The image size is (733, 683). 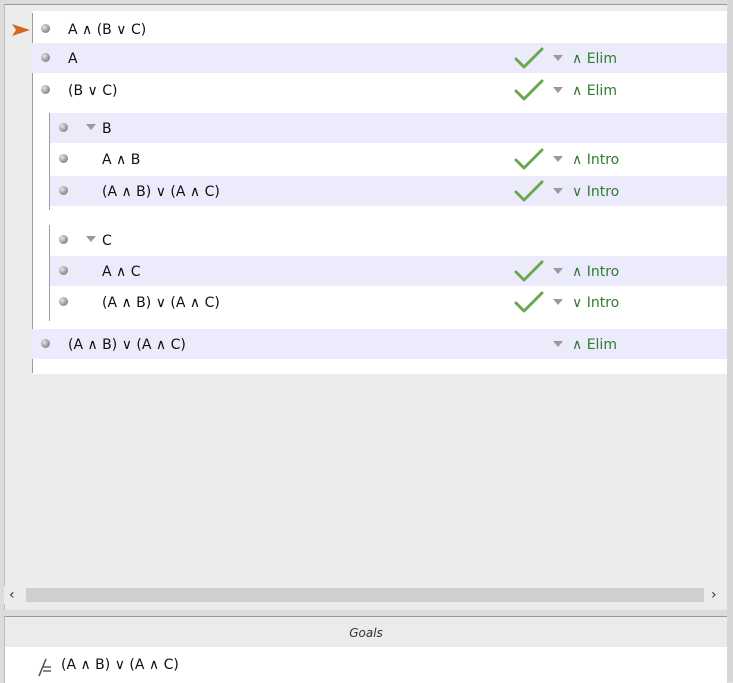 I want to click on proof-line-7: A ∧ C ∧ Intro, so click(x=388, y=271).